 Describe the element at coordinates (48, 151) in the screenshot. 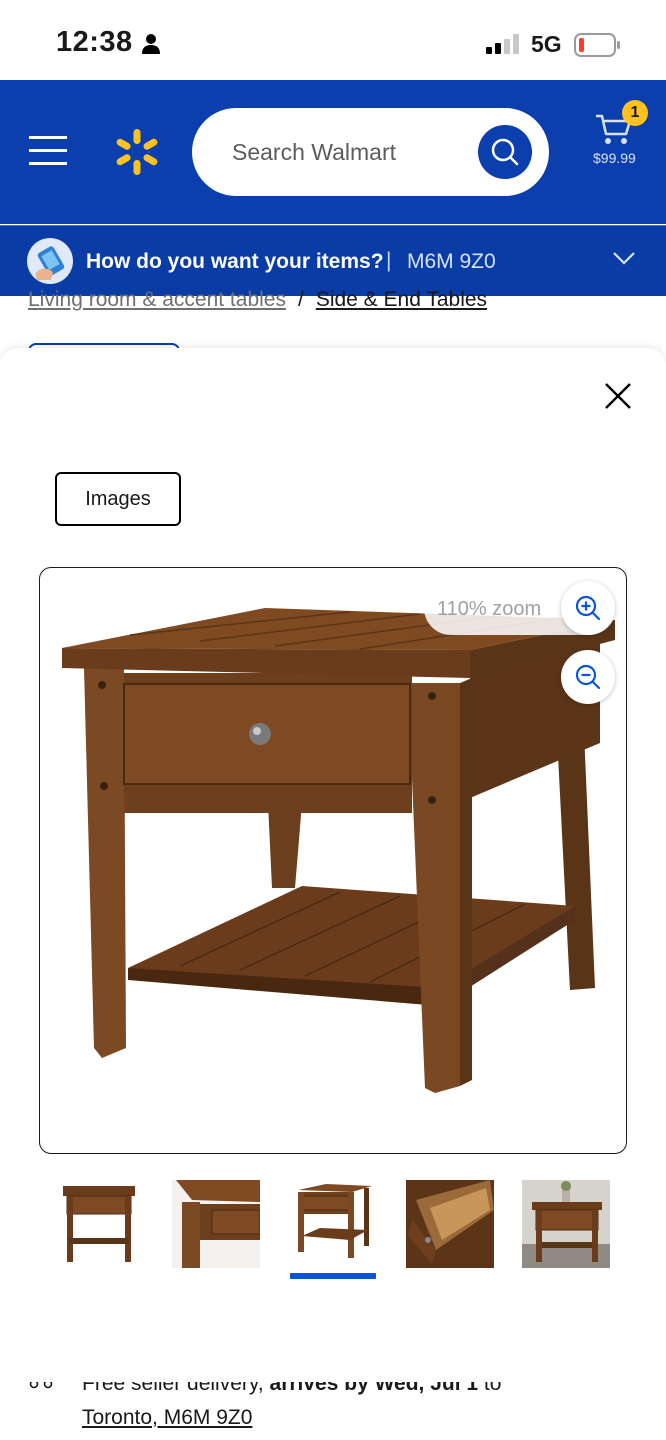

I see `menu-icon` at that location.